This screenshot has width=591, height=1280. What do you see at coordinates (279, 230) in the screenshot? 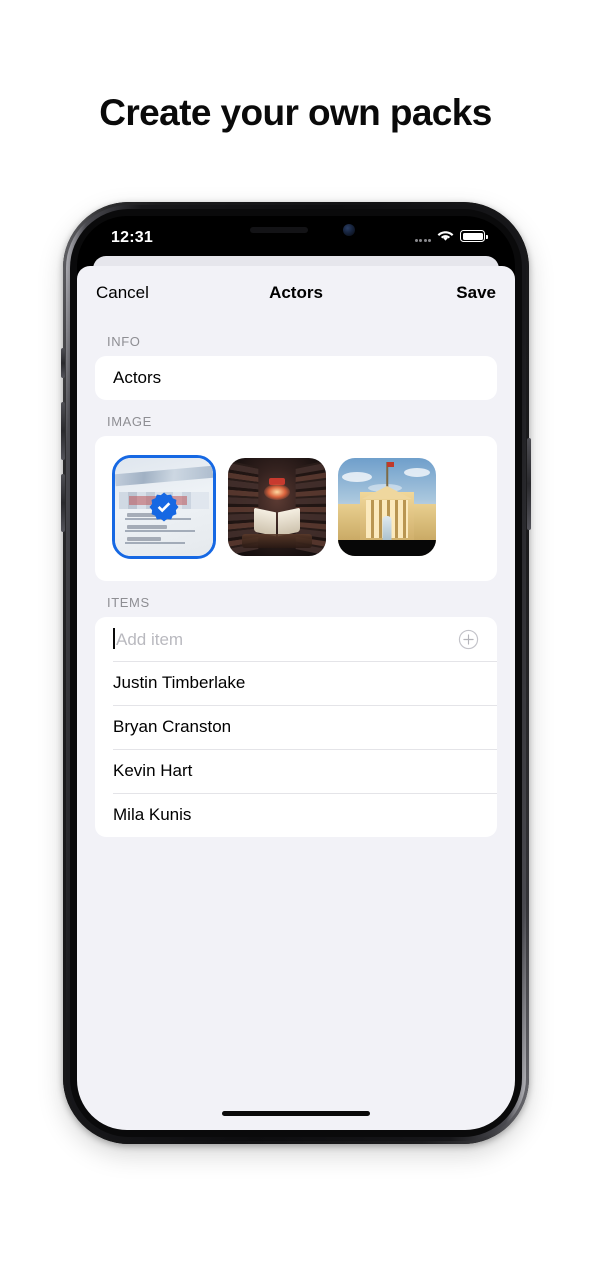
I see `earpiece-speaker-icon` at bounding box center [279, 230].